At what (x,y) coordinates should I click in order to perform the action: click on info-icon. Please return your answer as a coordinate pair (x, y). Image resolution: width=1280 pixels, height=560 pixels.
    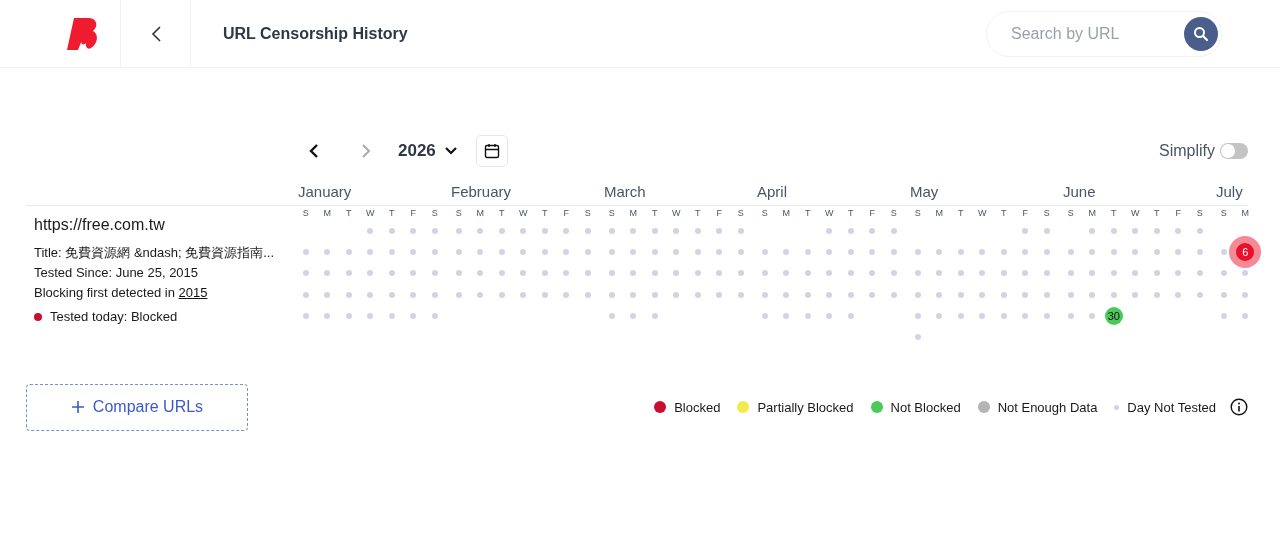
    Looking at the image, I should click on (1239, 407).